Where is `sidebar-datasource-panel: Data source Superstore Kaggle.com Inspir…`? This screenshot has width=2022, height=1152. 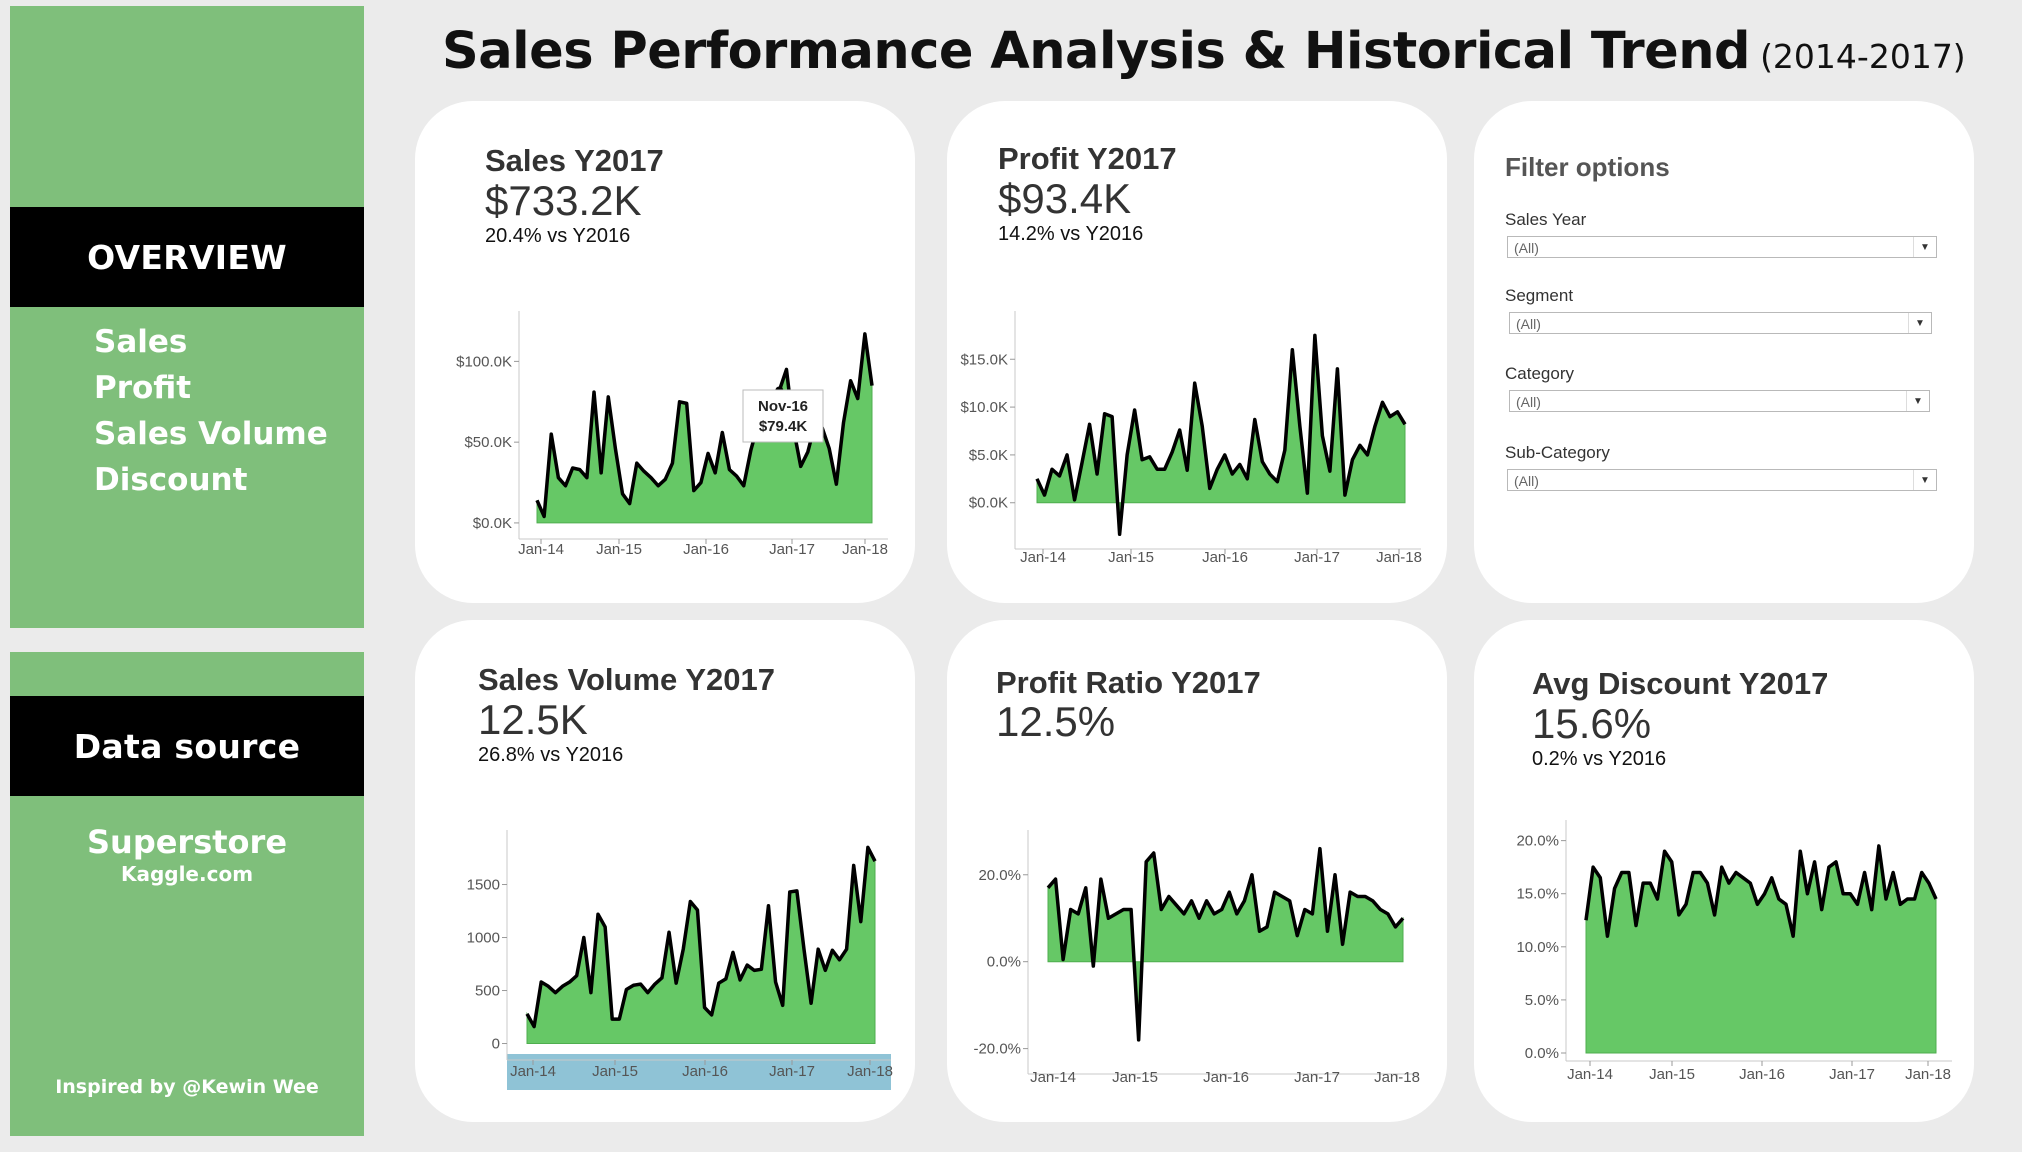 sidebar-datasource-panel: Data source Superstore Kaggle.com Inspir… is located at coordinates (187, 894).